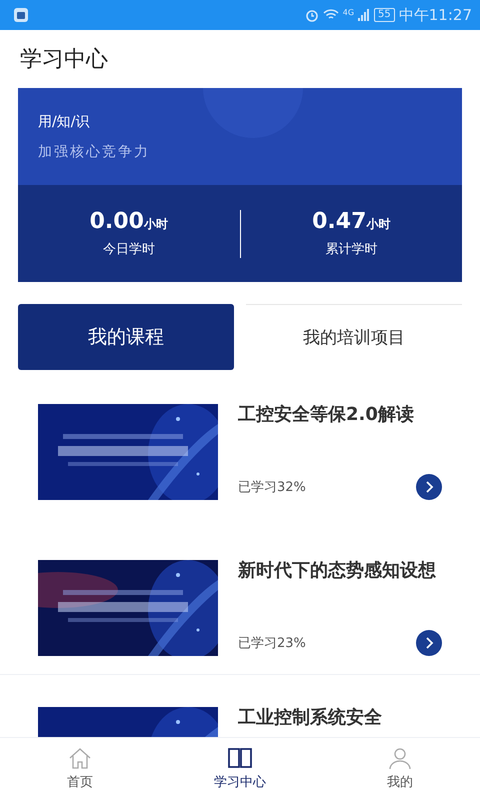  I want to click on signal-icon, so click(364, 15).